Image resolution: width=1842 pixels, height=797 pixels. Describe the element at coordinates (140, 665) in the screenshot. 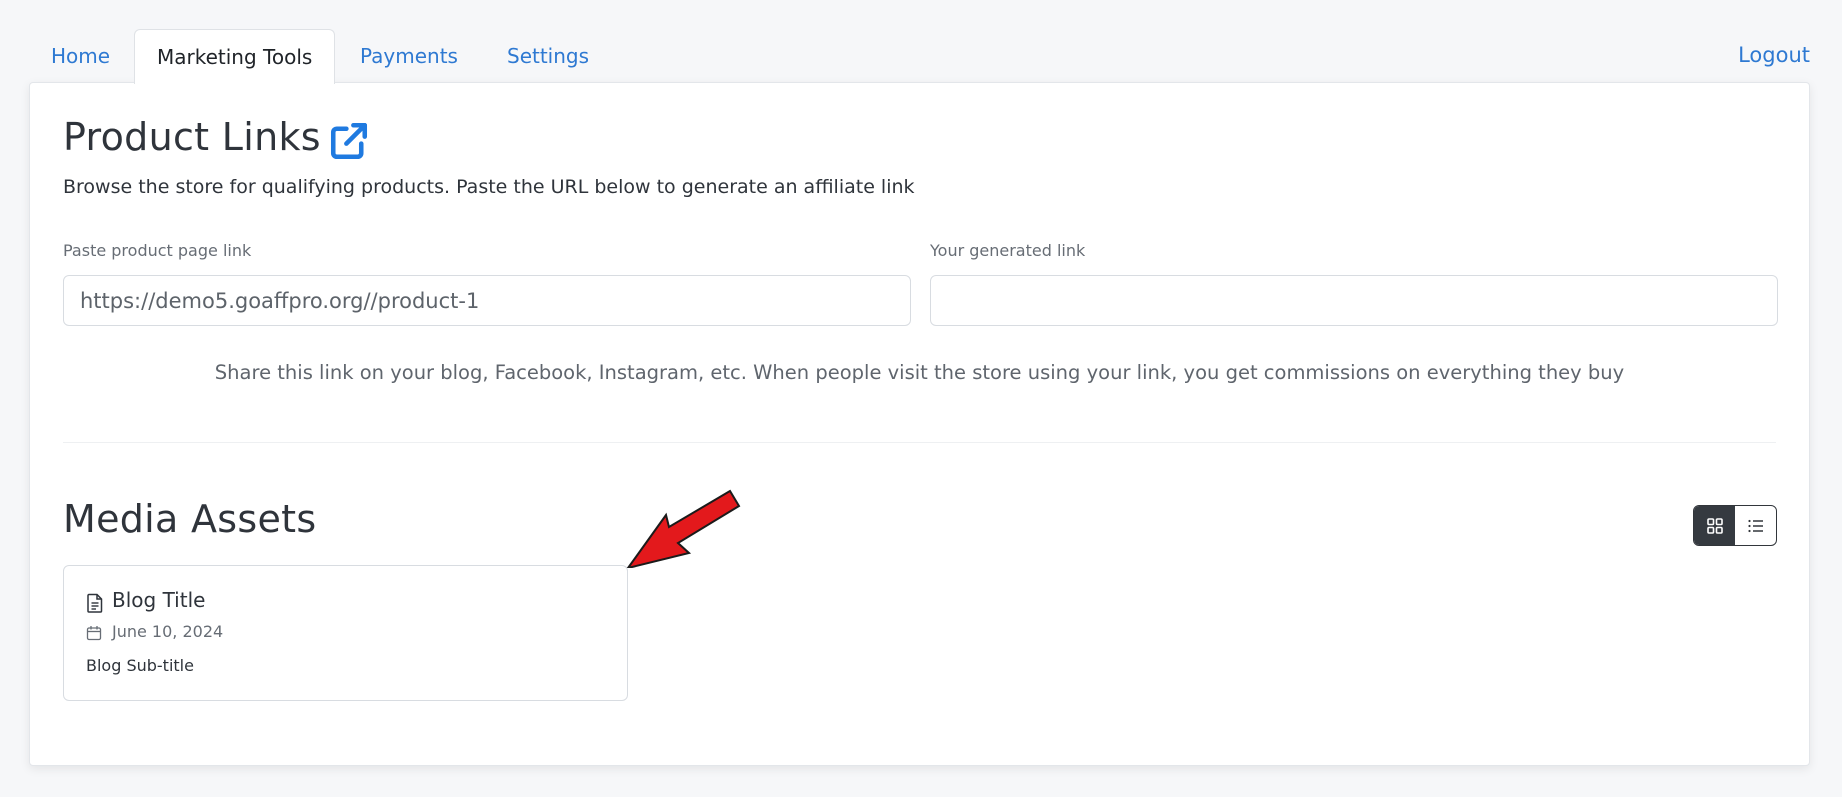

I see `asset-subtitle: Blog Sub-title` at that location.